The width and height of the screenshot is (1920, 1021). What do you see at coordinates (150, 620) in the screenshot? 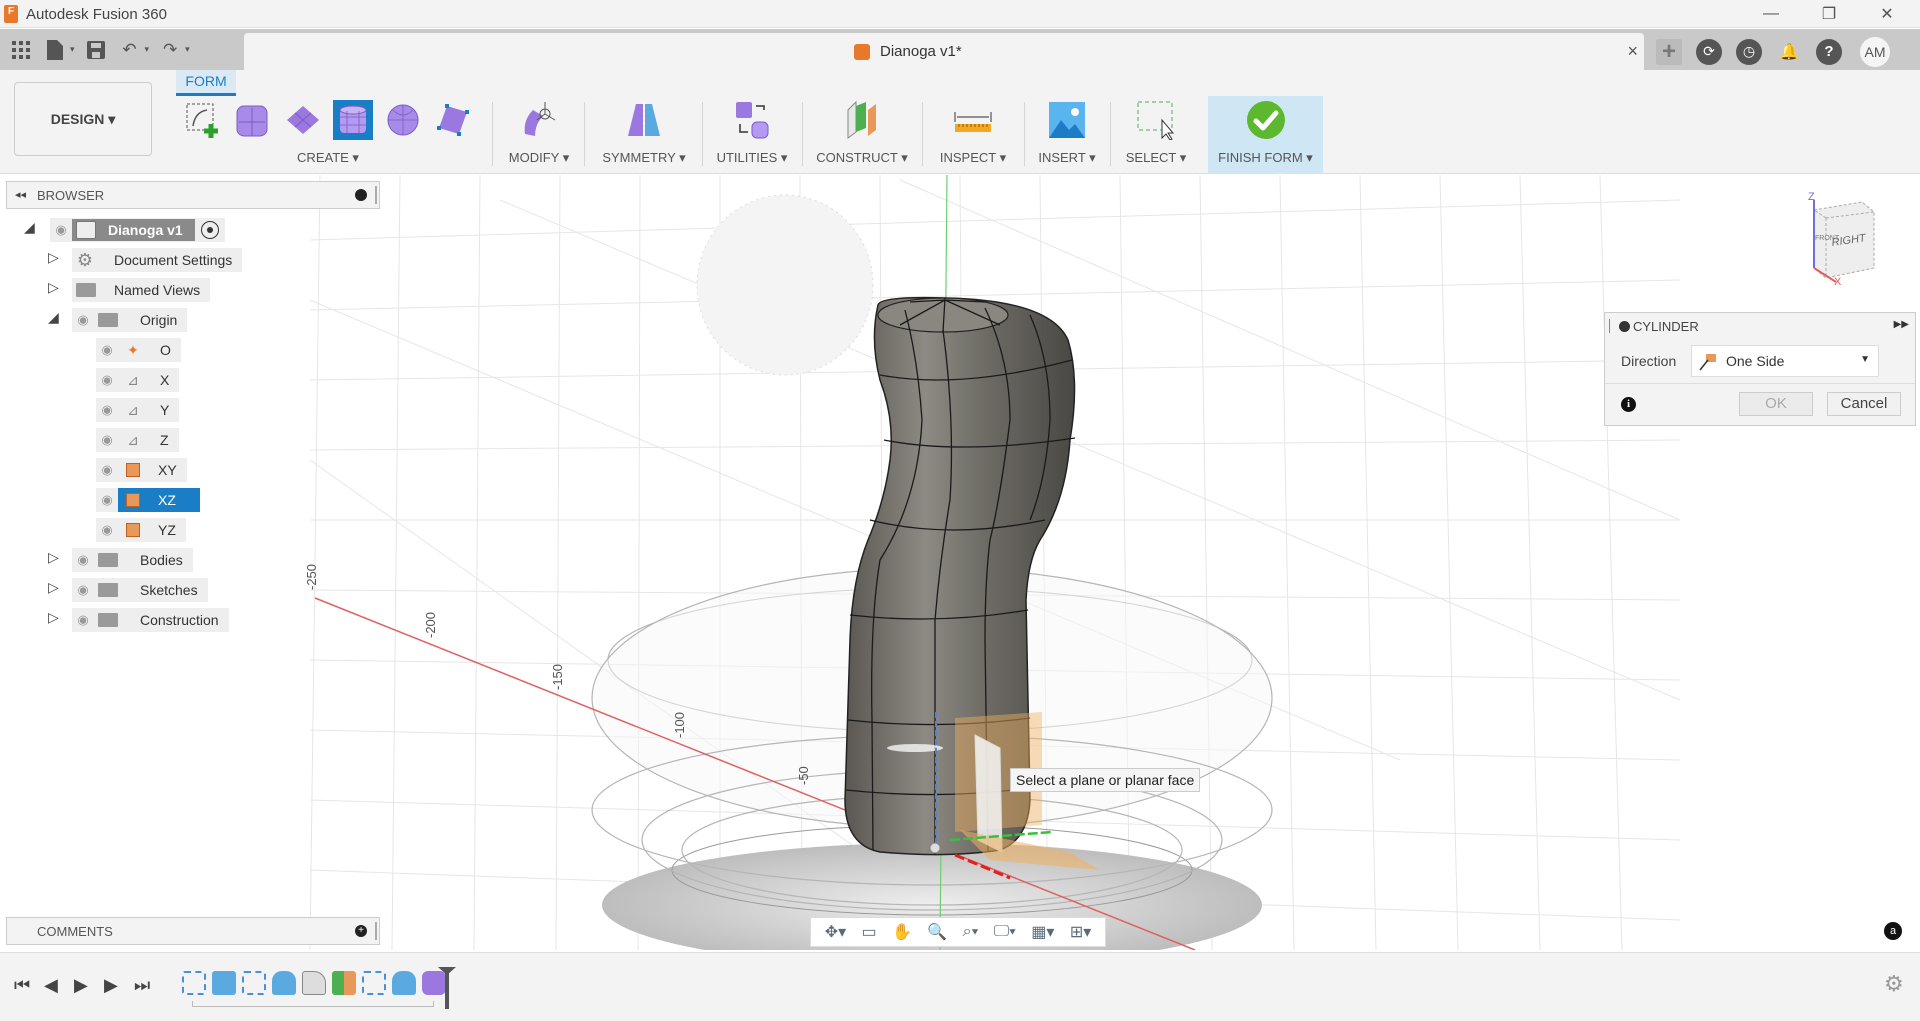
I see `tree-item-construction: ◉ Construction` at bounding box center [150, 620].